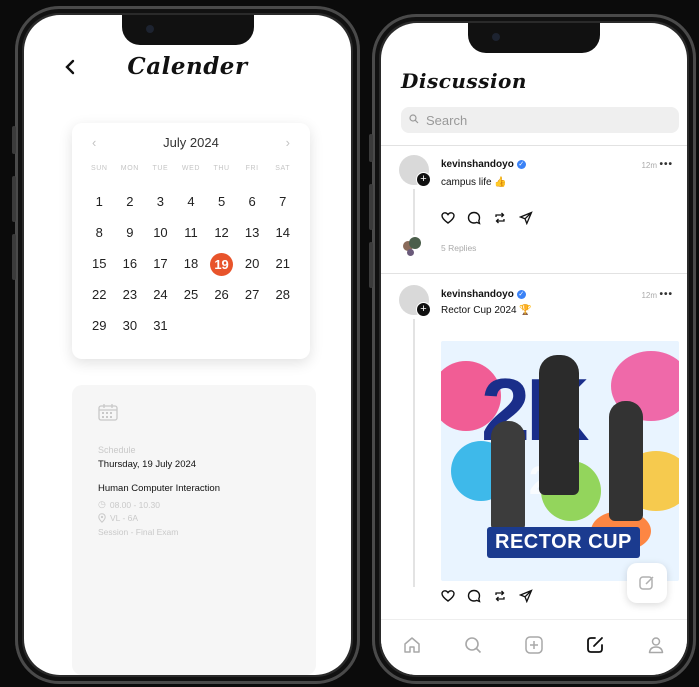 This screenshot has width=699, height=687. Describe the element at coordinates (160, 201) in the screenshot. I see `calendar-day: 3` at that location.